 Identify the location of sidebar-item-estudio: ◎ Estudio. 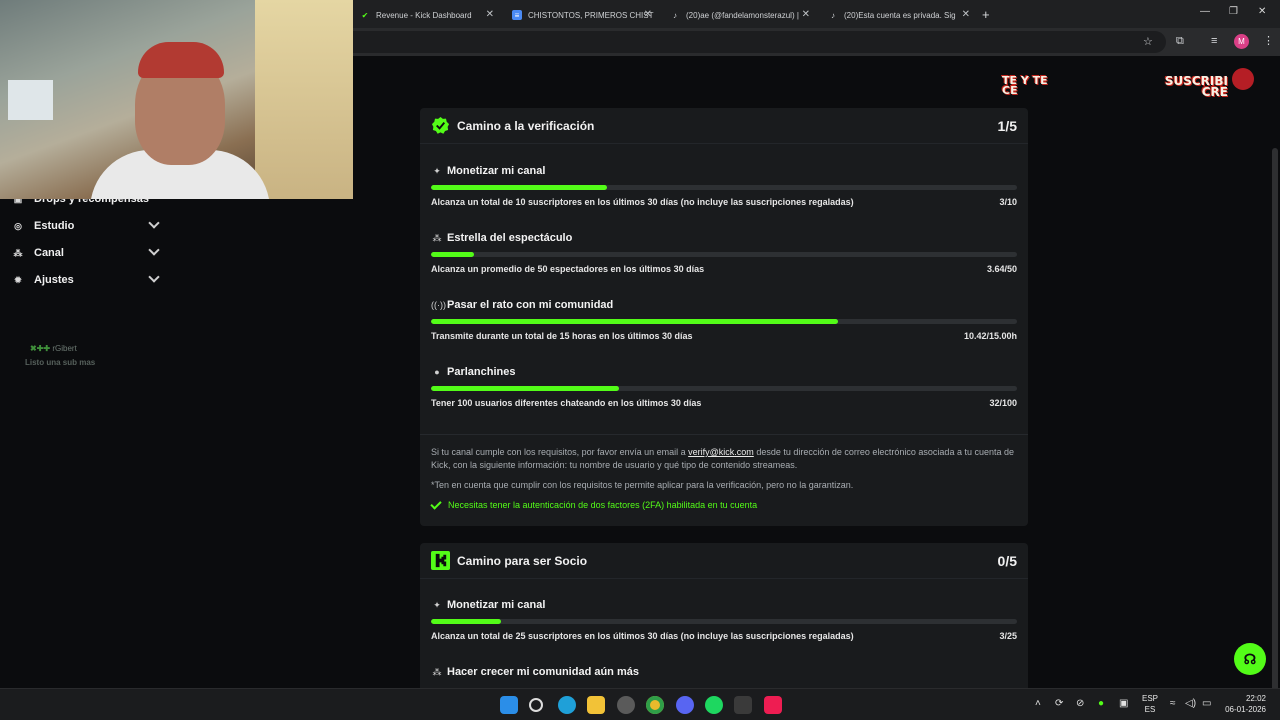
(86, 226).